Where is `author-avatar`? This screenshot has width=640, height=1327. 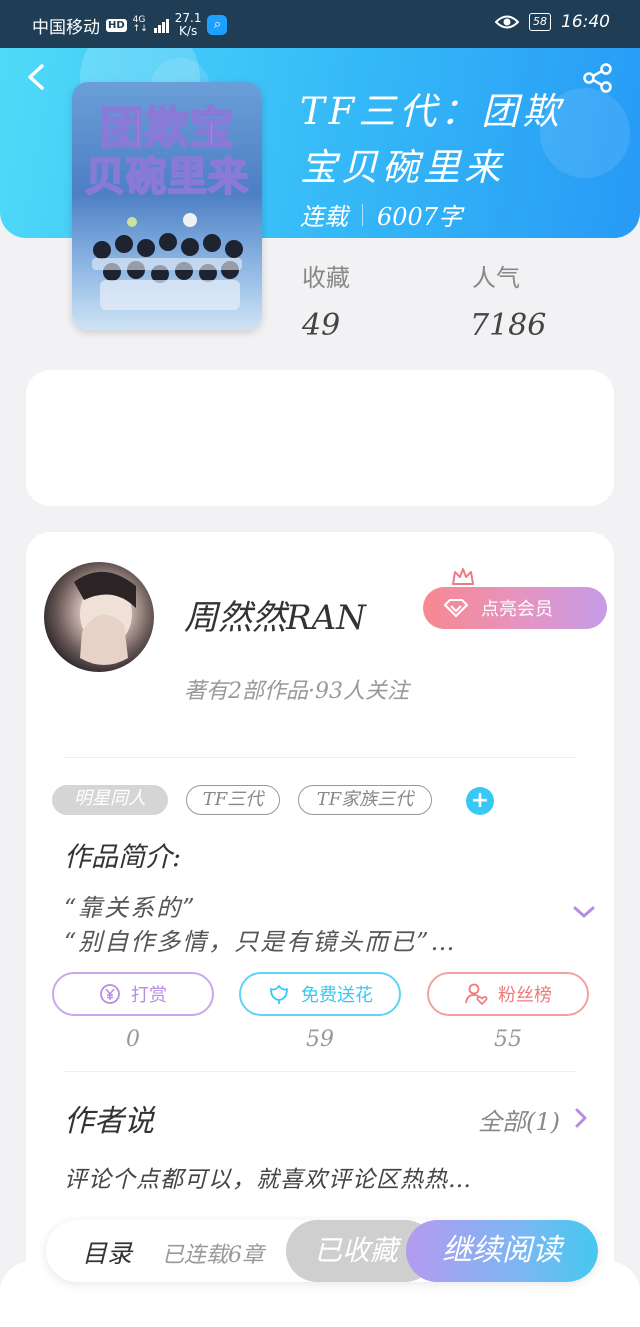 author-avatar is located at coordinates (99, 617).